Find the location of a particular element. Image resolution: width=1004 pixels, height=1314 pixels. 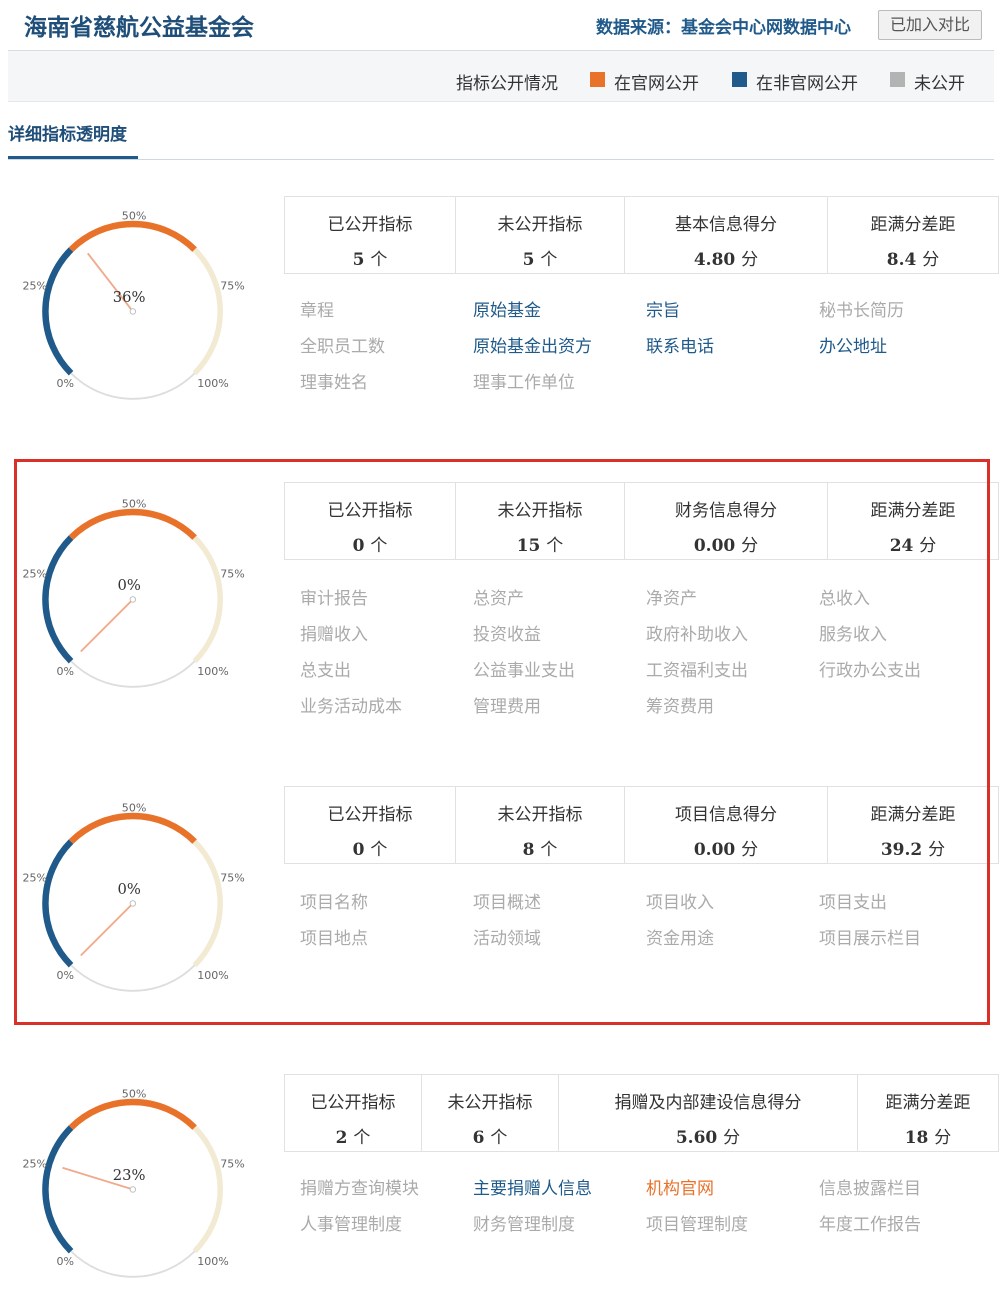

indicator-item: 捐赠方查询模块 is located at coordinates (359, 1189).